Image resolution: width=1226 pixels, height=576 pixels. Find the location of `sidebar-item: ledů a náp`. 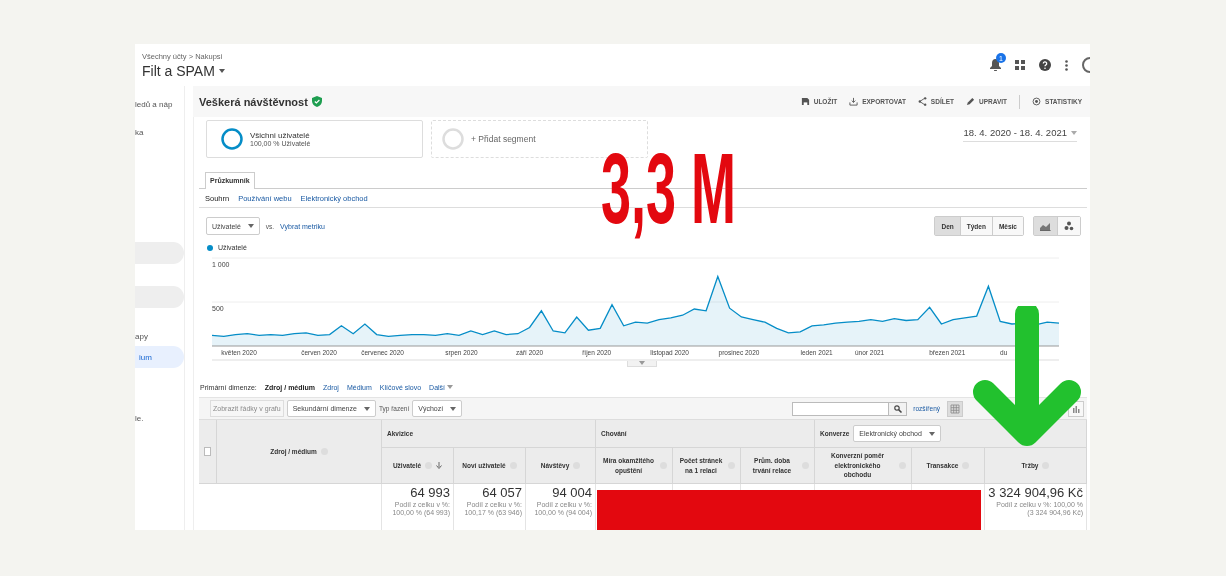

sidebar-item: ledů a náp is located at coordinates (159, 104).